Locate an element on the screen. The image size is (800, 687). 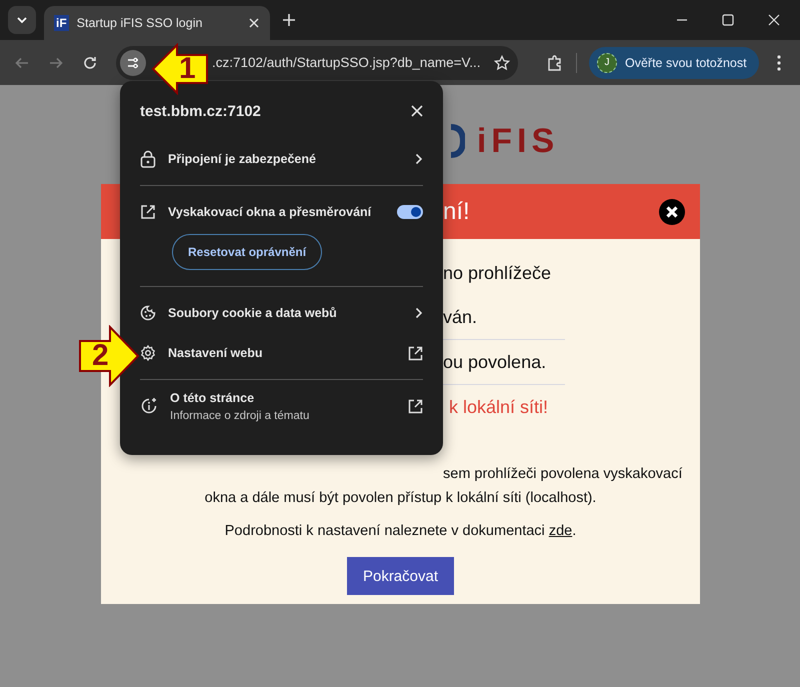
toggle-switch is located at coordinates (410, 212).